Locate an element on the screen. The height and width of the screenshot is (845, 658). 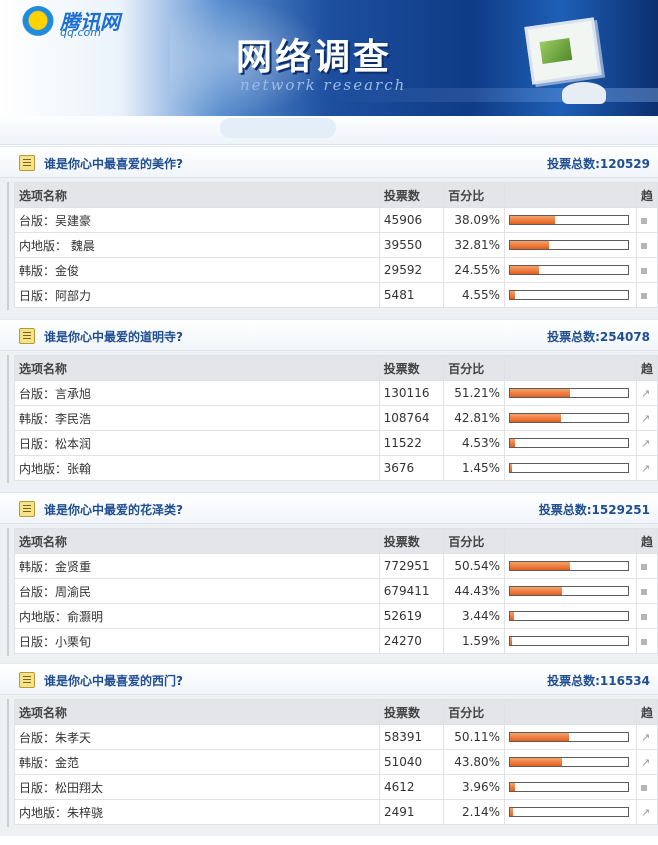
total-votes: 投票总数:120529 is located at coordinates (598, 164).